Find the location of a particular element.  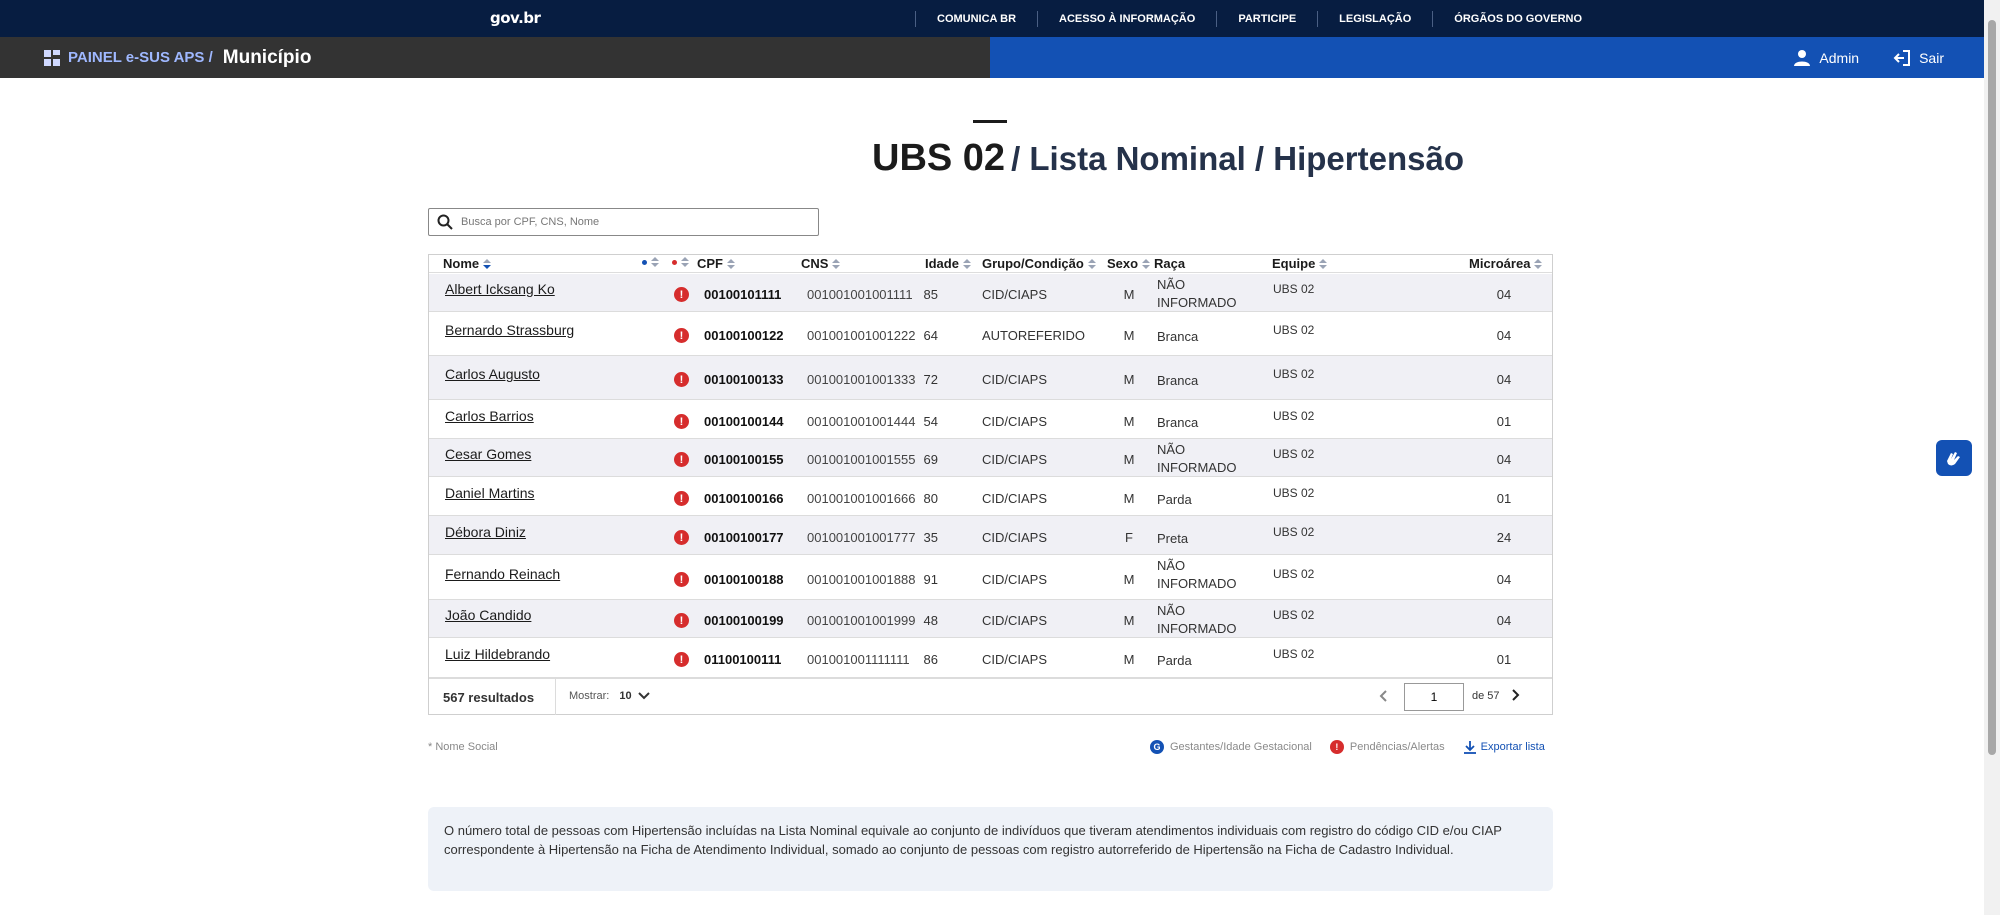

age-value: 35 is located at coordinates (930, 537).